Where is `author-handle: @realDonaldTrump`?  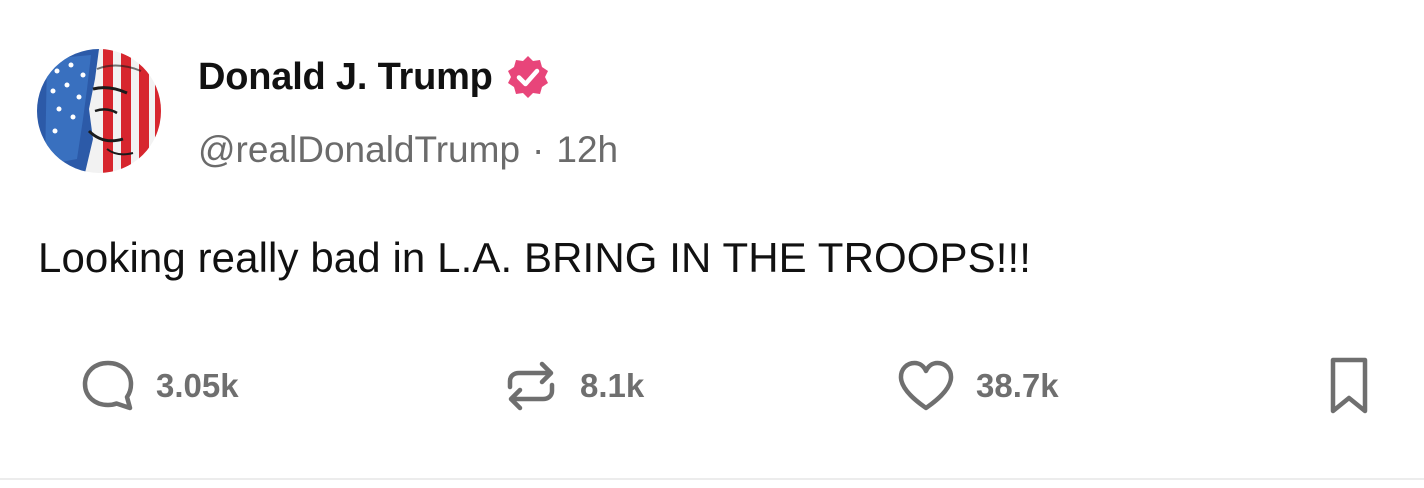
author-handle: @realDonaldTrump is located at coordinates (359, 150).